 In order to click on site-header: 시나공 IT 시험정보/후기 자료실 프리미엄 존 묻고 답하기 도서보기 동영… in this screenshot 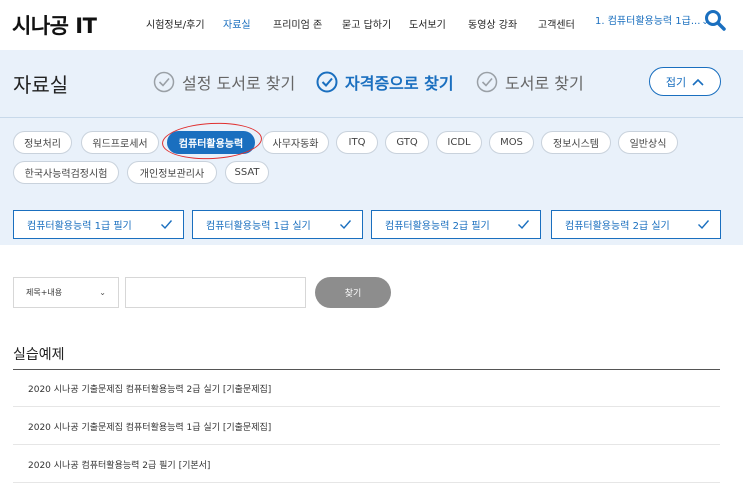, I will do `click(371, 25)`.